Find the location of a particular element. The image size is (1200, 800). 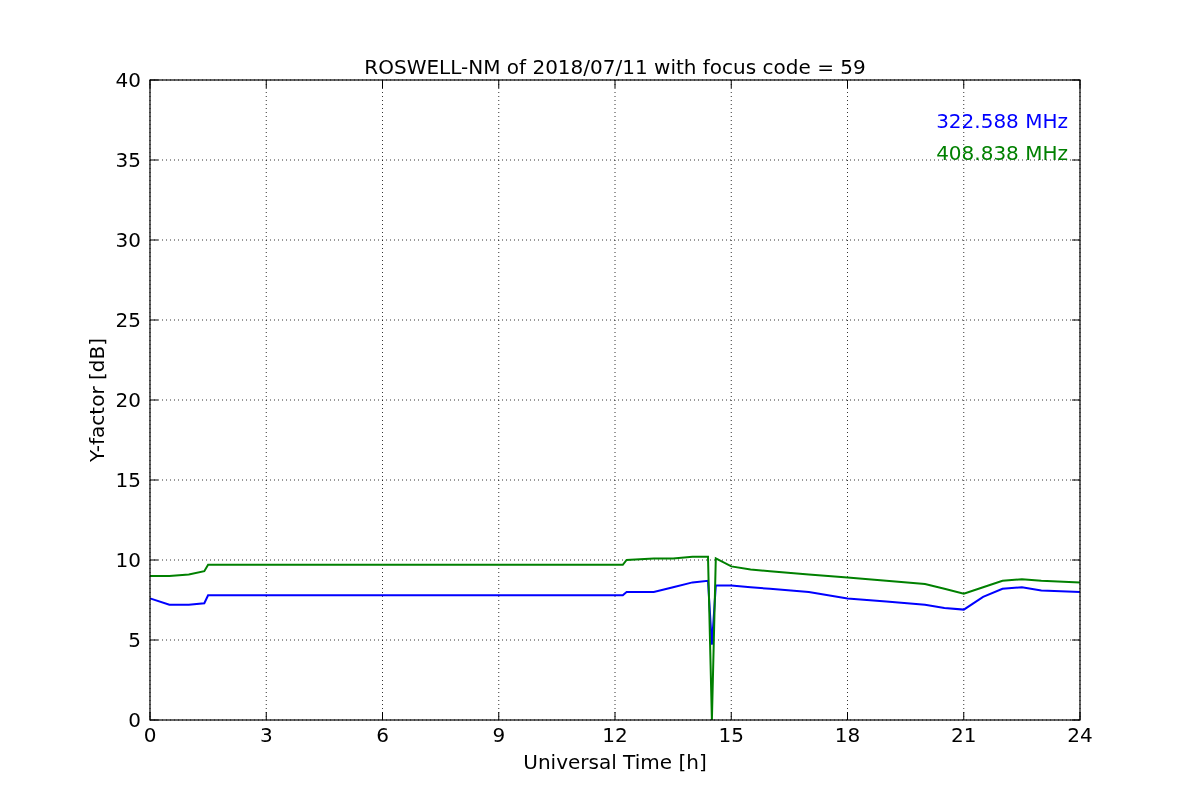

tick-label: 40 is located at coordinates (128, 80).